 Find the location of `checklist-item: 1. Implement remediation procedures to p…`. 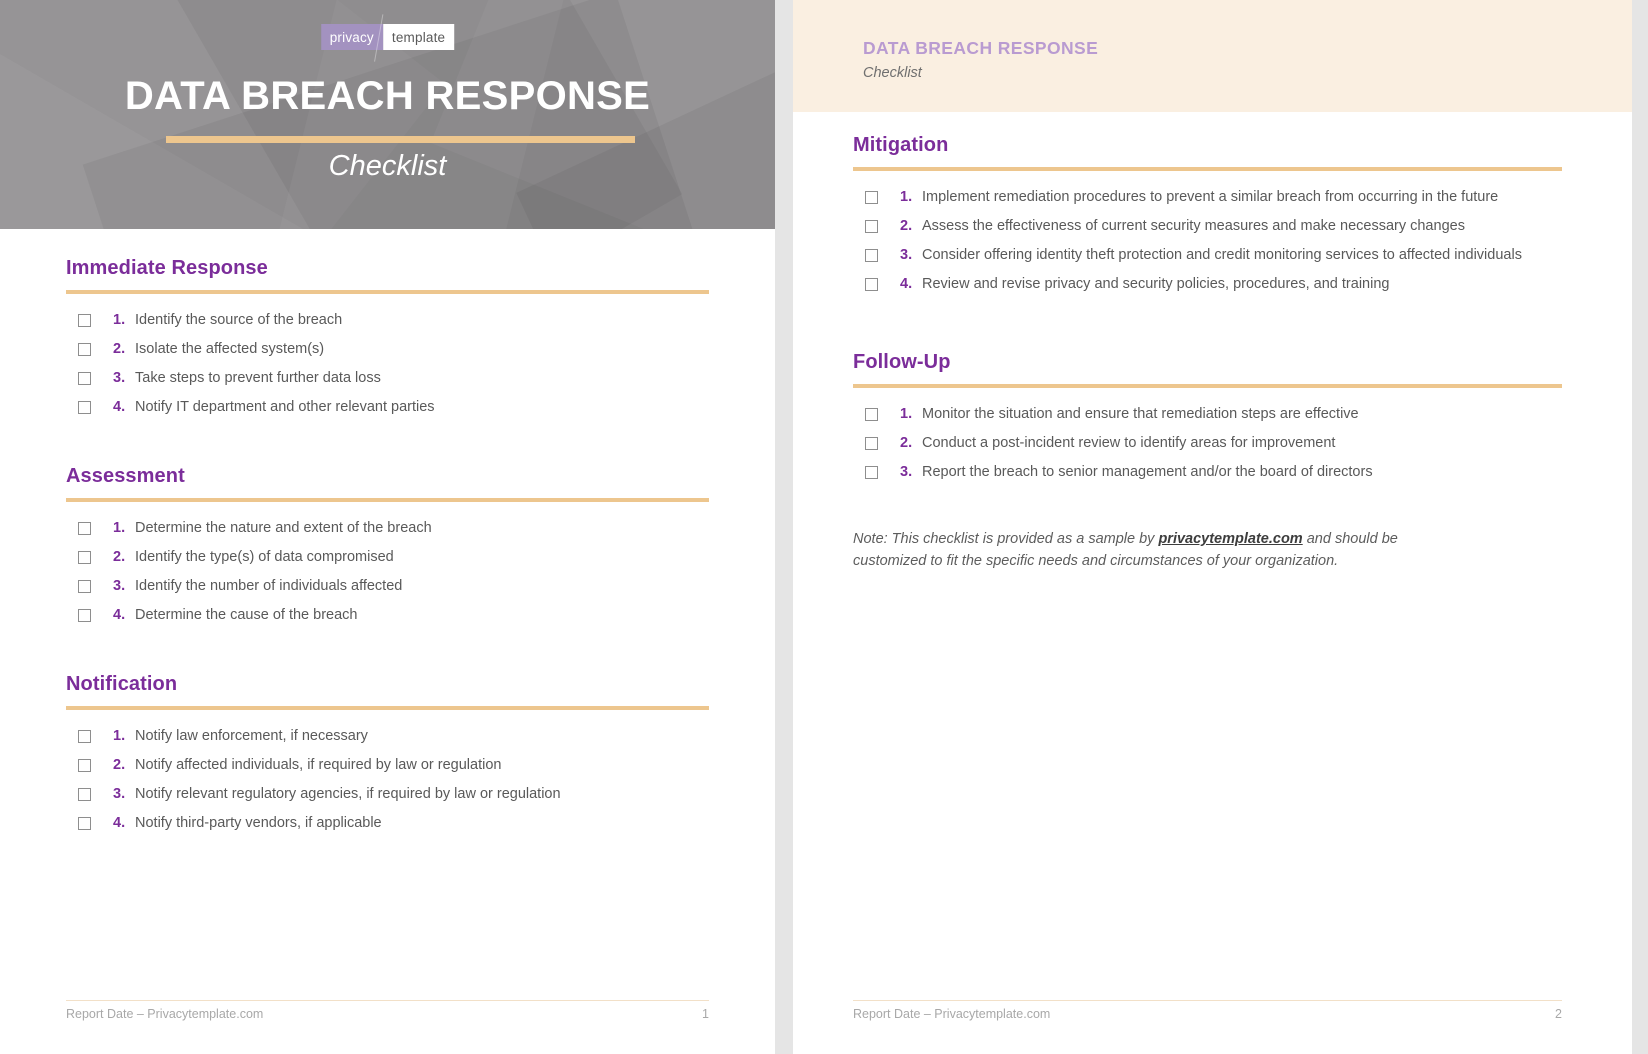

checklist-item: 1. Implement remediation procedures to p… is located at coordinates (1207, 197).